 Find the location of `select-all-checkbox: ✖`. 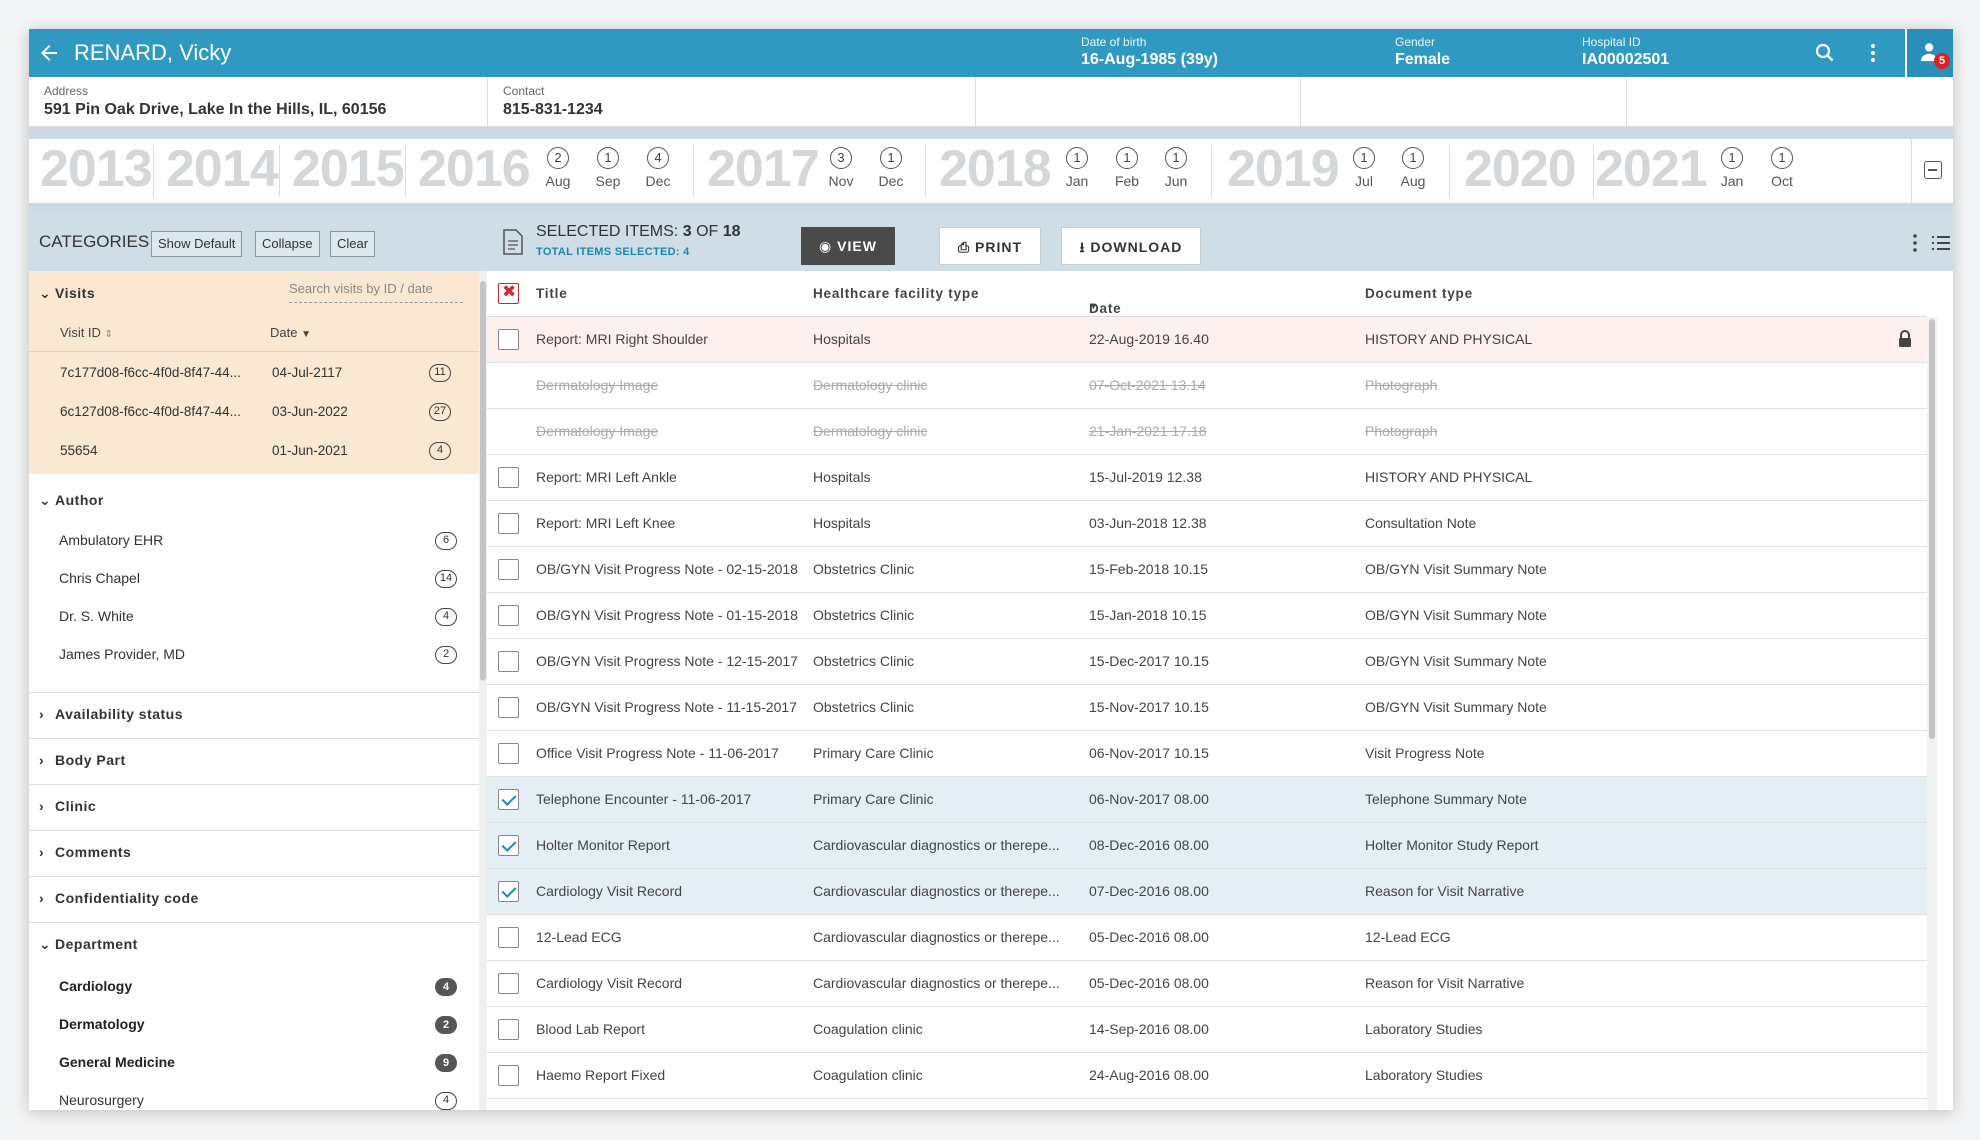

select-all-checkbox: ✖ is located at coordinates (508, 293).